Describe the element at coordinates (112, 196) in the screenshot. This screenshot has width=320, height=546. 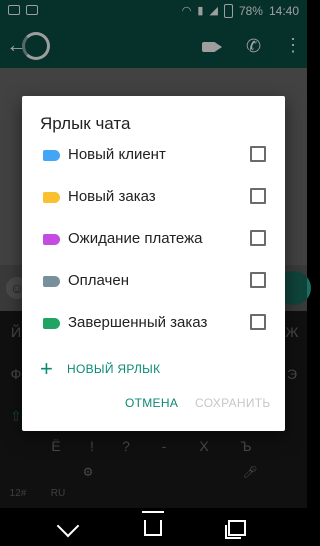
I see `label-text: Новый заказ` at that location.